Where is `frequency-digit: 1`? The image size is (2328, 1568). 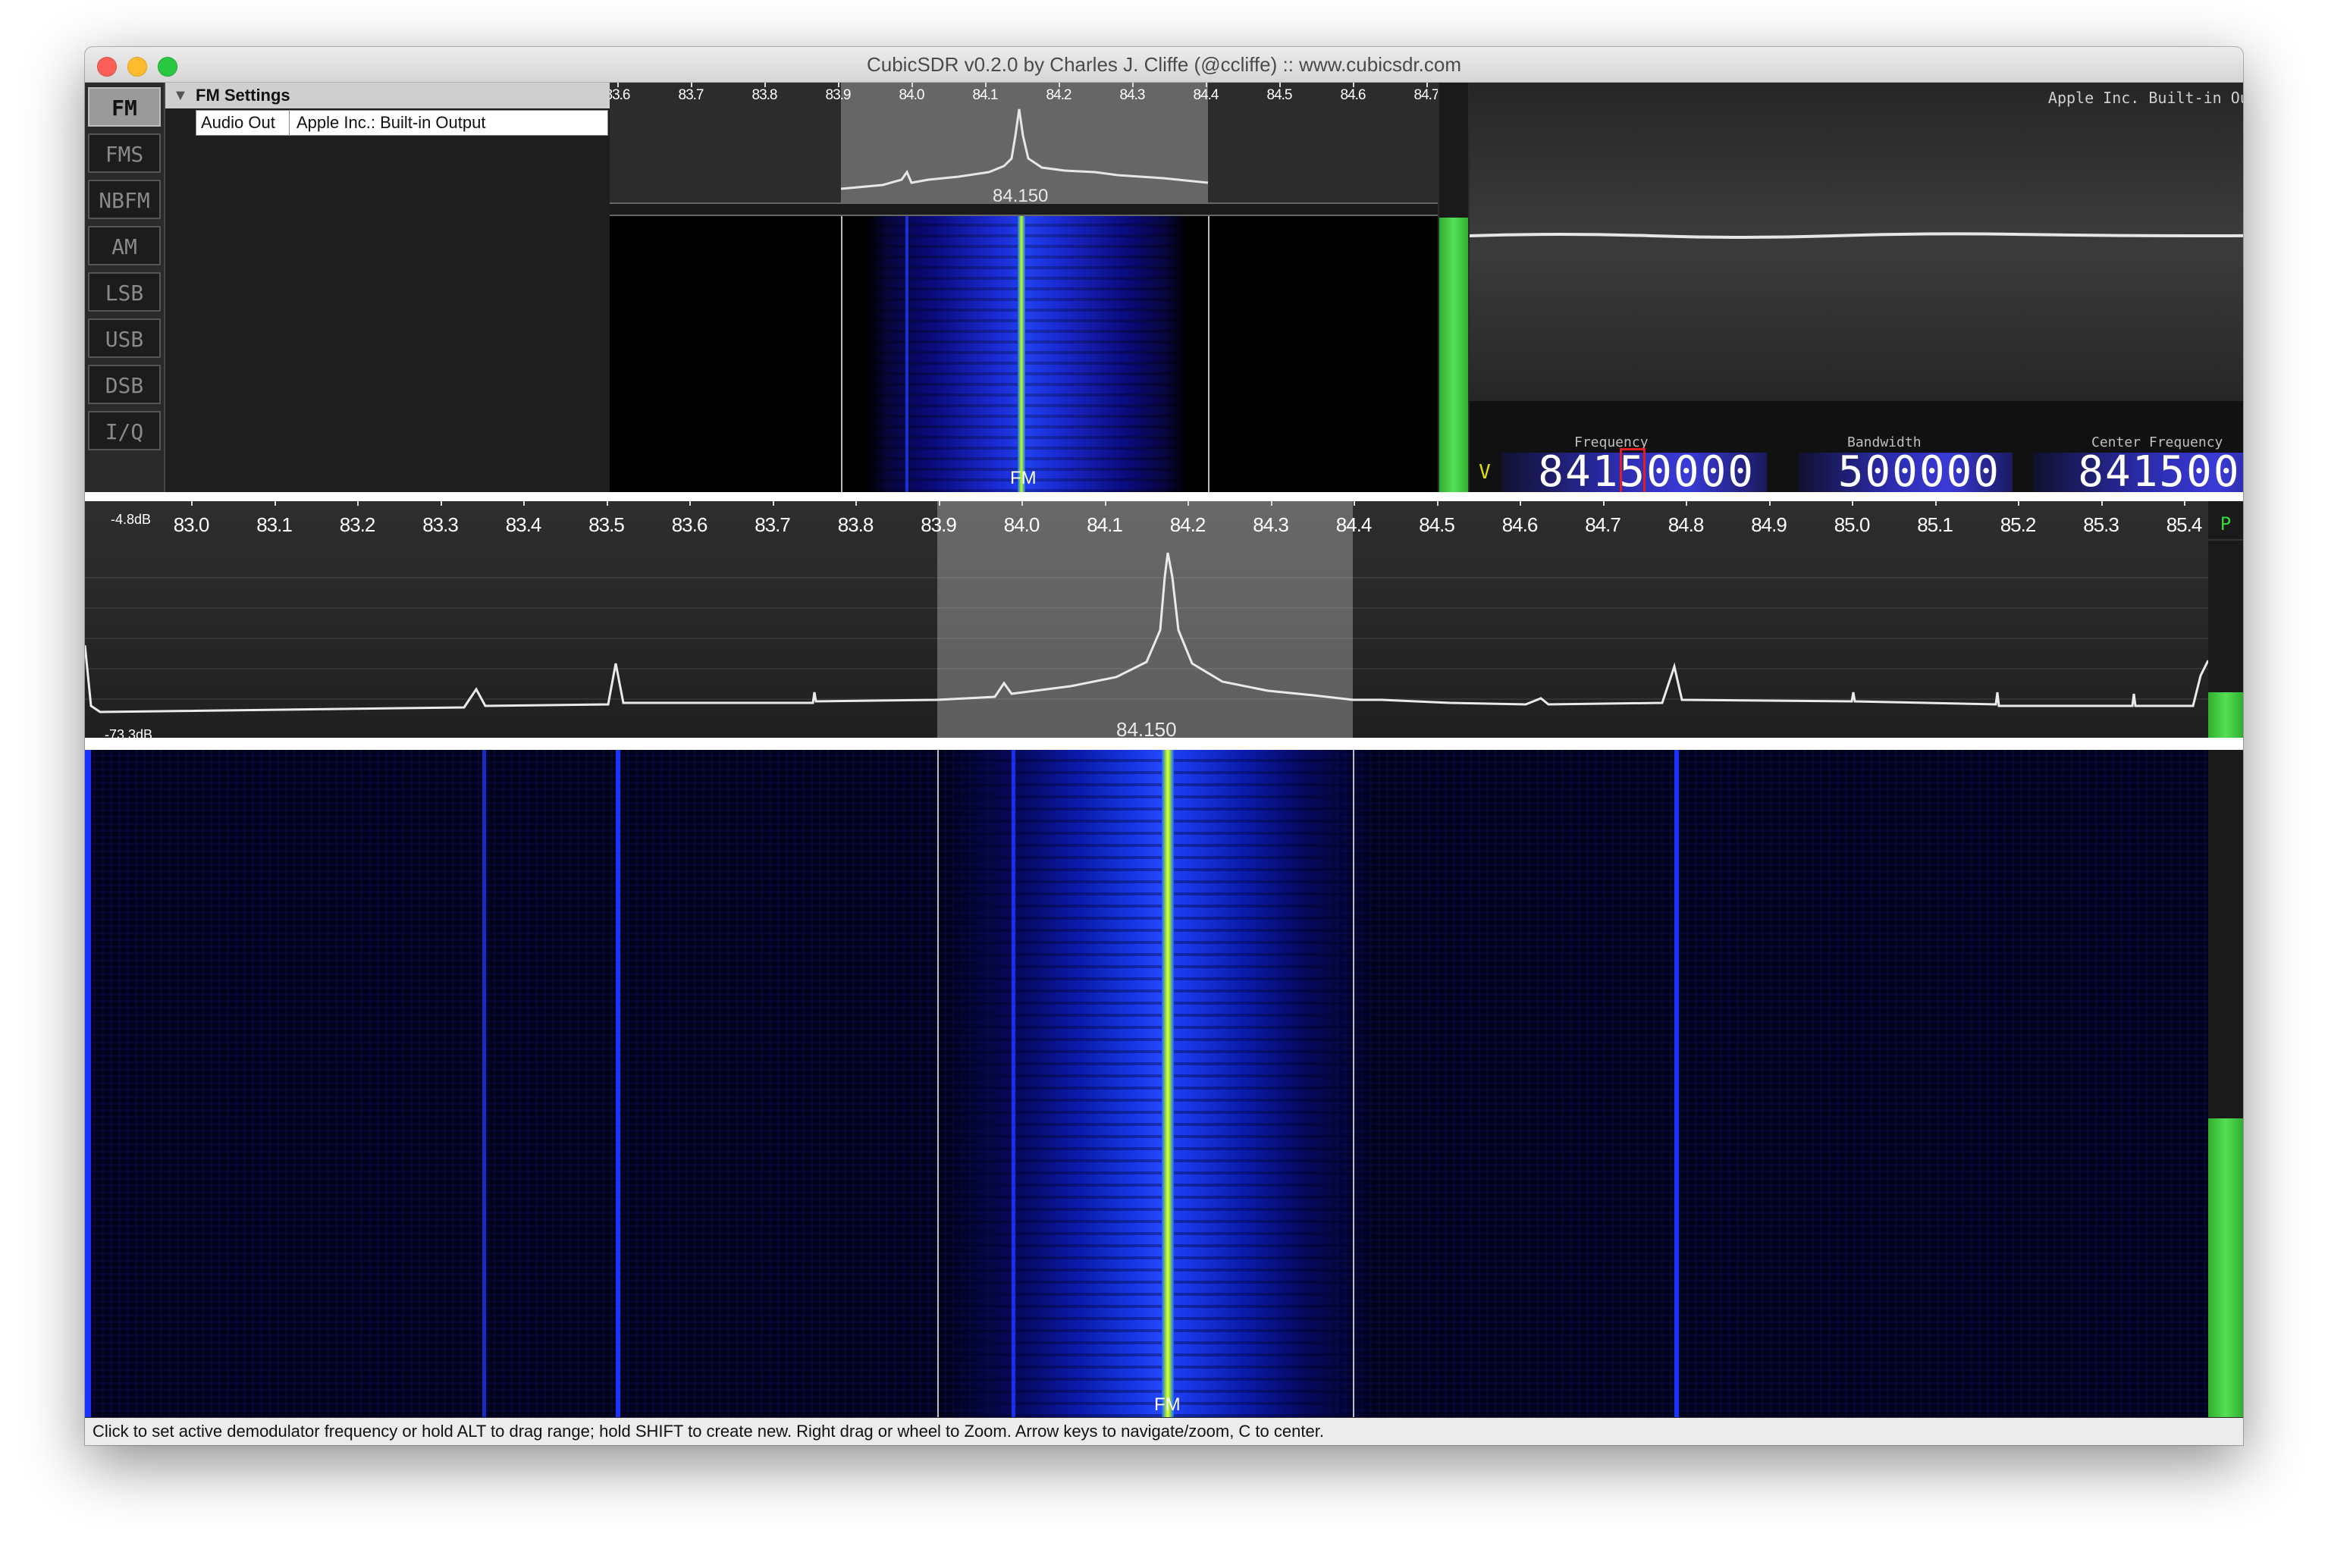
frequency-digit: 1 is located at coordinates (1606, 472).